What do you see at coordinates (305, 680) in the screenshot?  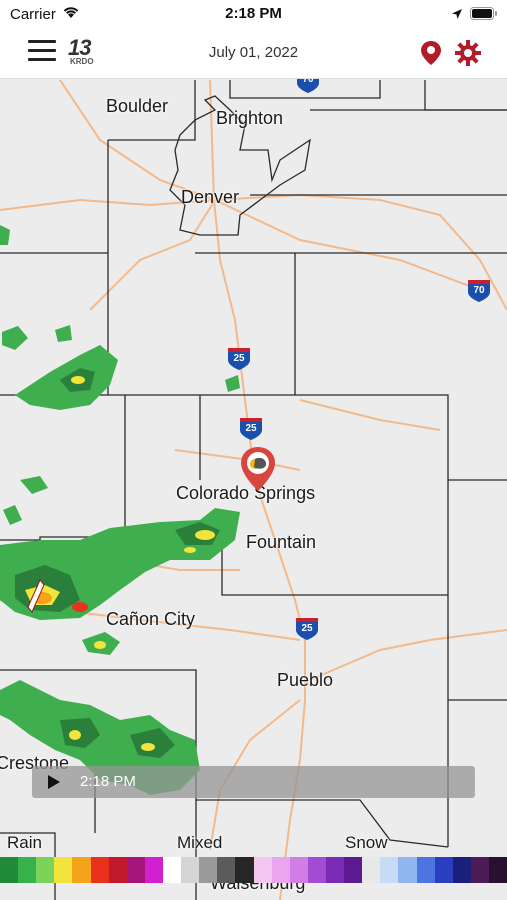 I see `city-label: Pueblo` at bounding box center [305, 680].